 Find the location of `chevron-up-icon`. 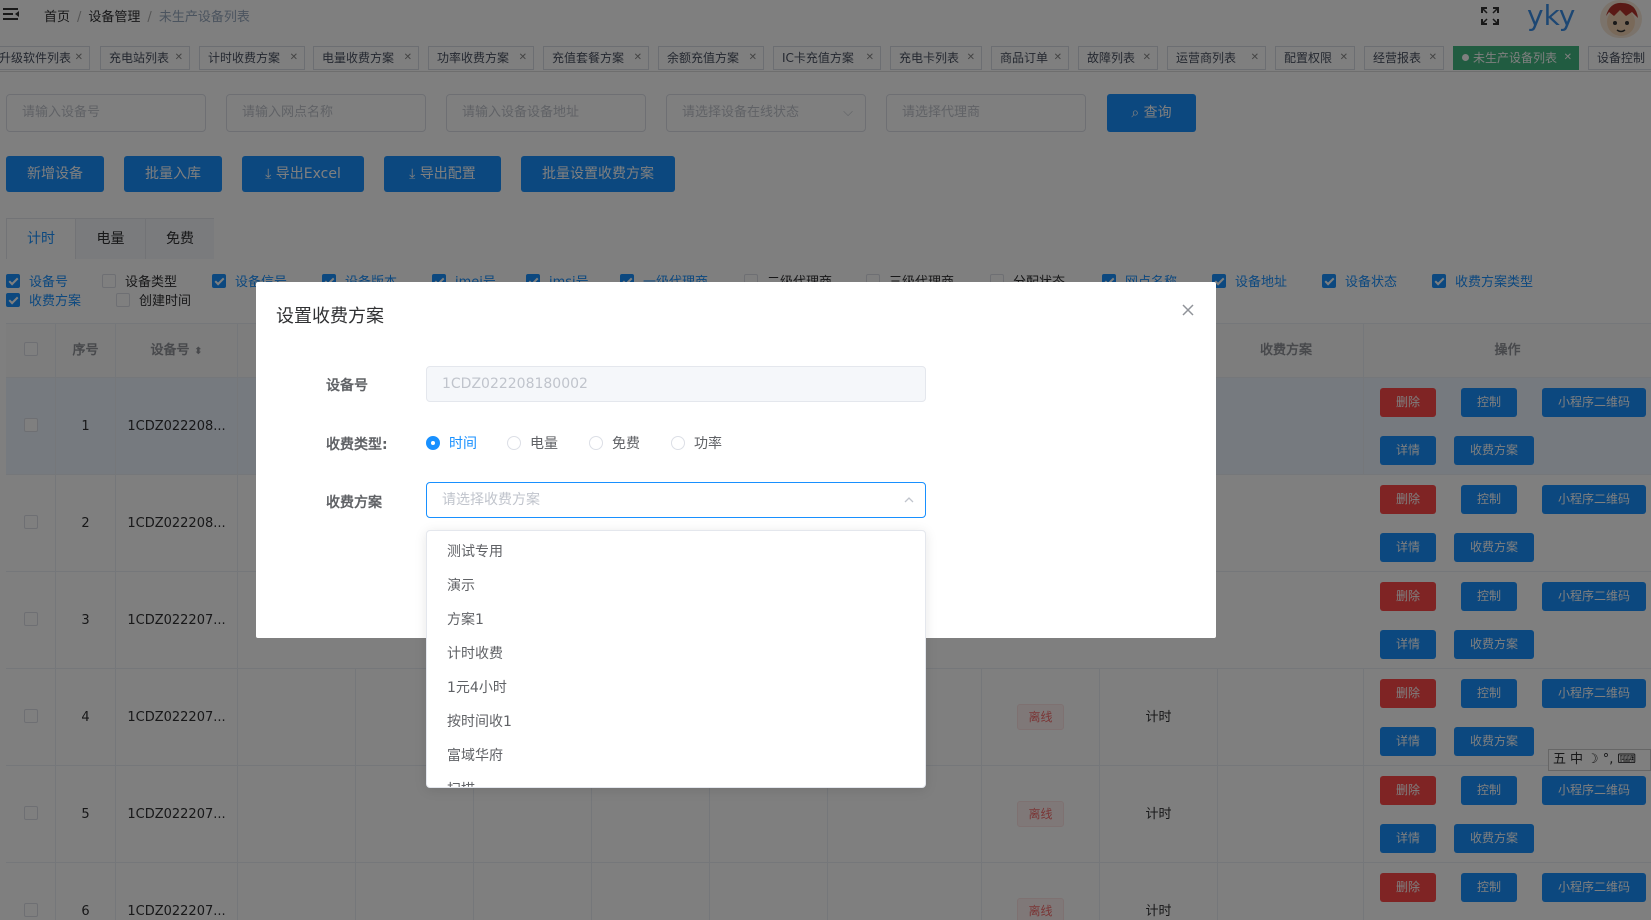

chevron-up-icon is located at coordinates (909, 500).